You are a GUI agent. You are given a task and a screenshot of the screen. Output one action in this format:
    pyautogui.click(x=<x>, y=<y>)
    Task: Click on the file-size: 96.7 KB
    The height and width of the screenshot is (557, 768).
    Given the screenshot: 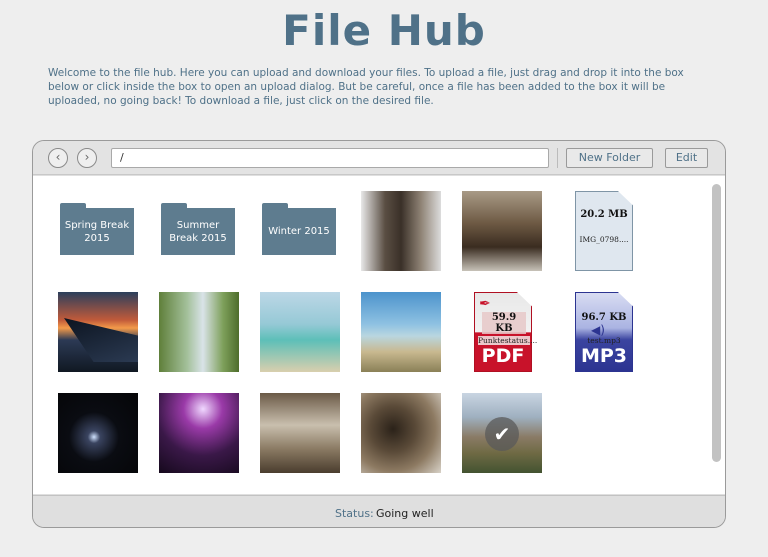 What is the action you would take?
    pyautogui.click(x=604, y=317)
    